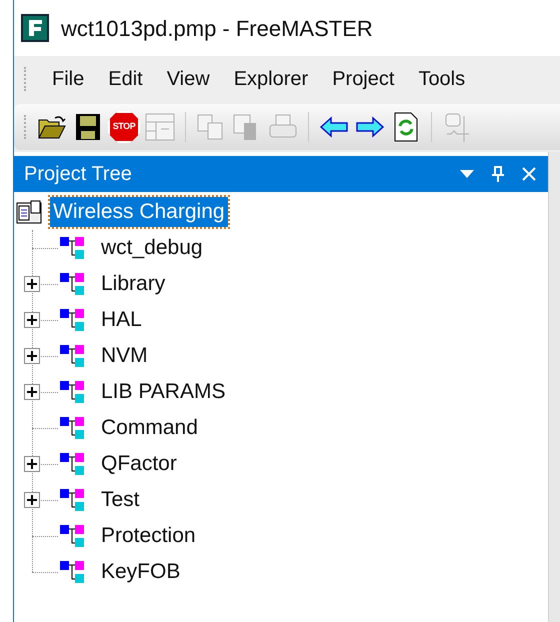 Image resolution: width=560 pixels, height=622 pixels. I want to click on menu-item: Project, so click(363, 79).